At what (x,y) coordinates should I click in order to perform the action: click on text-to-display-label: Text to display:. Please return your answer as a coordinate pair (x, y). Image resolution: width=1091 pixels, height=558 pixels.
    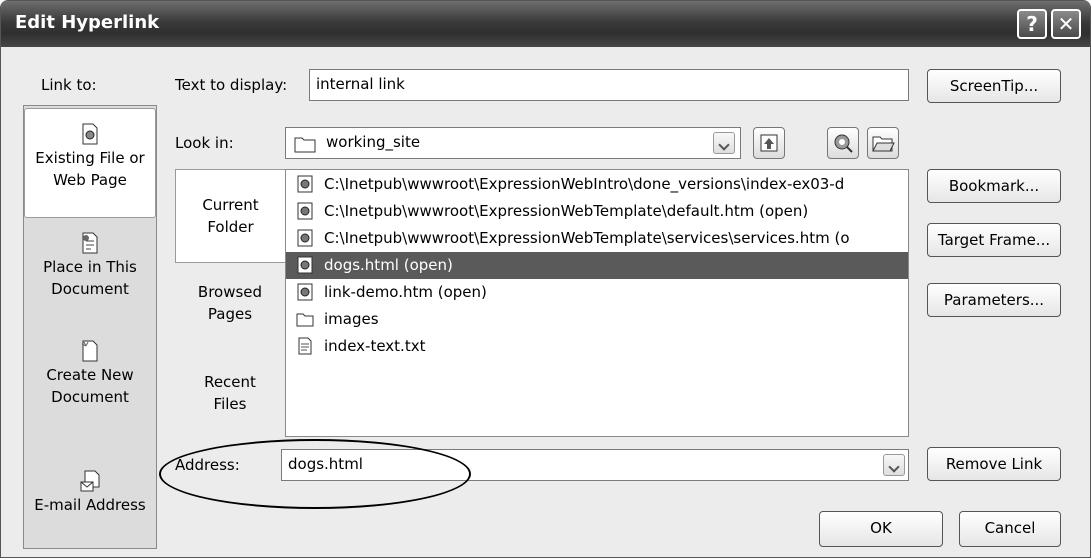
    Looking at the image, I should click on (231, 85).